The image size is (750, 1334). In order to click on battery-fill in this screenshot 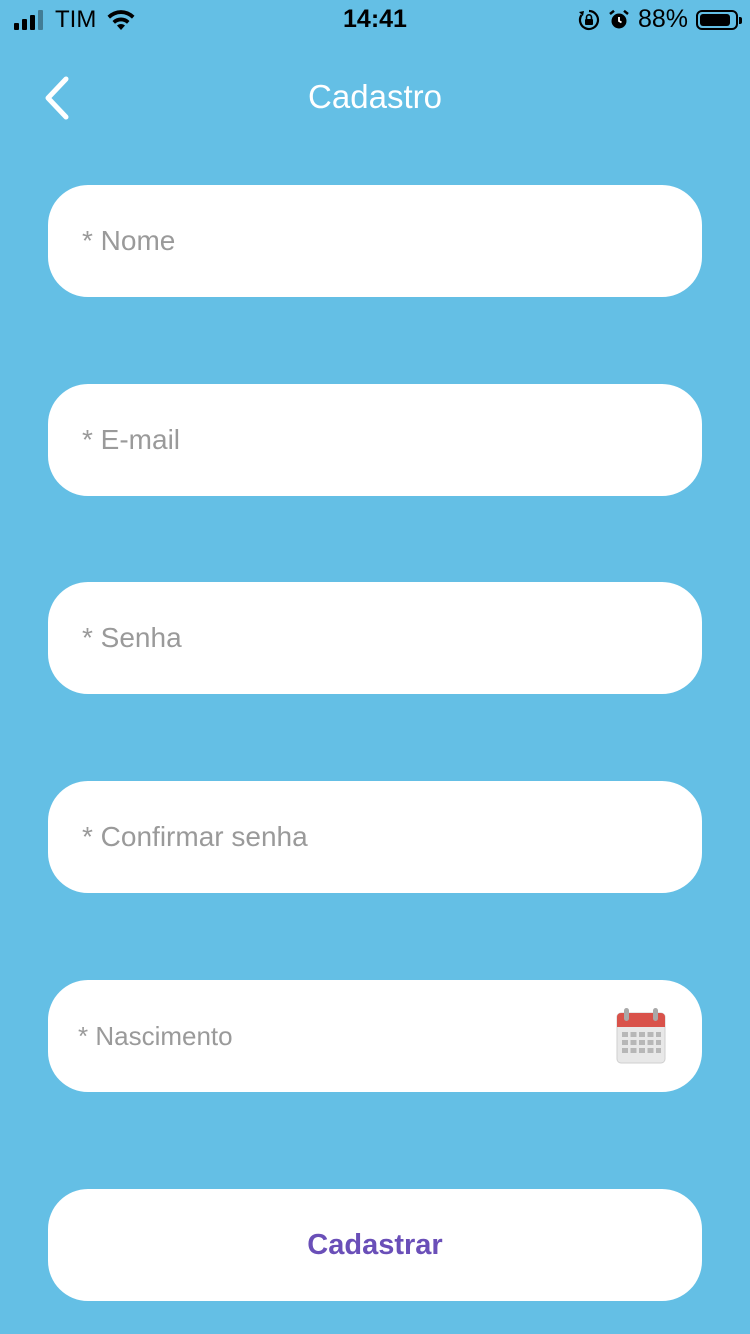, I will do `click(715, 19)`.